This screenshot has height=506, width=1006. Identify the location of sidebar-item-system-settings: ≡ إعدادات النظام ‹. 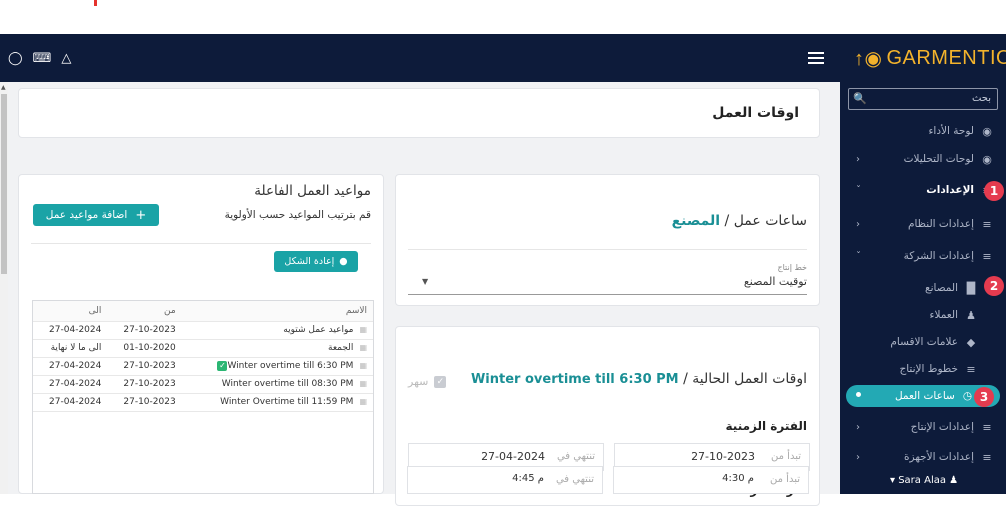
(923, 224).